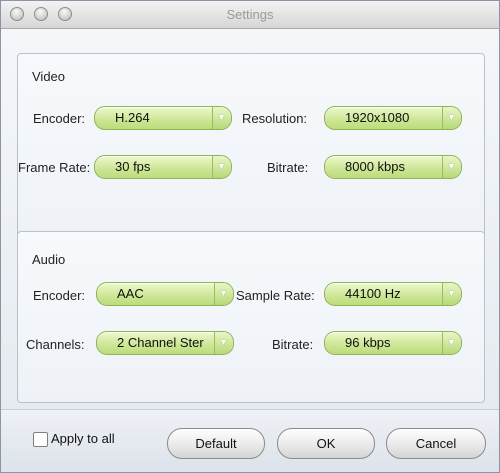 The width and height of the screenshot is (500, 473). What do you see at coordinates (165, 294) in the screenshot?
I see `audio-encoder-select: AAC ▼` at bounding box center [165, 294].